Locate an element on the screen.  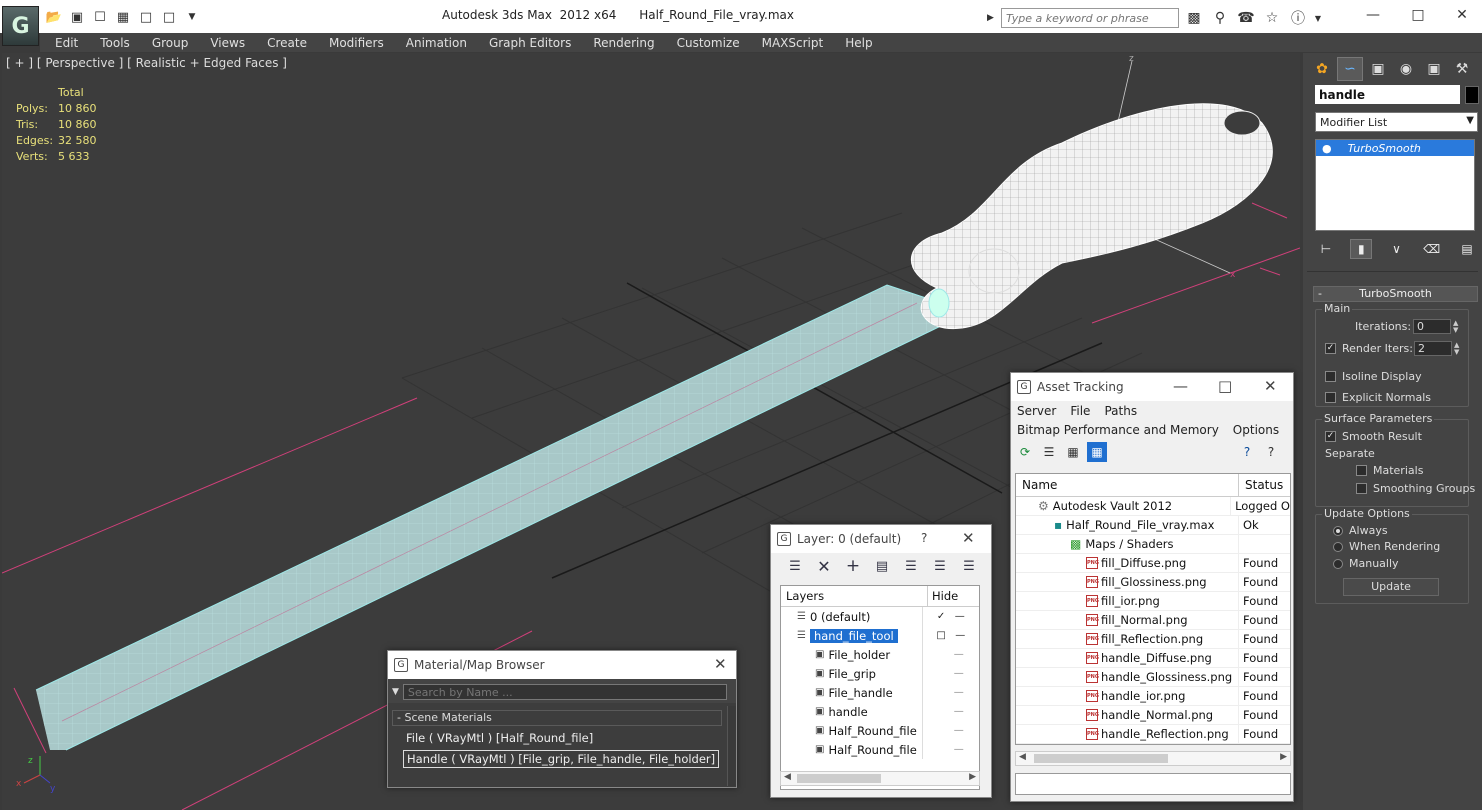
table-view-icon: ▦ is located at coordinates (1097, 452).